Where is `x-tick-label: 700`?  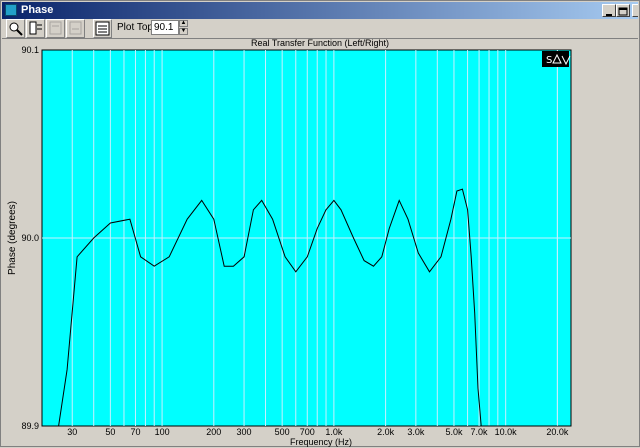
x-tick-label: 700 is located at coordinates (307, 432).